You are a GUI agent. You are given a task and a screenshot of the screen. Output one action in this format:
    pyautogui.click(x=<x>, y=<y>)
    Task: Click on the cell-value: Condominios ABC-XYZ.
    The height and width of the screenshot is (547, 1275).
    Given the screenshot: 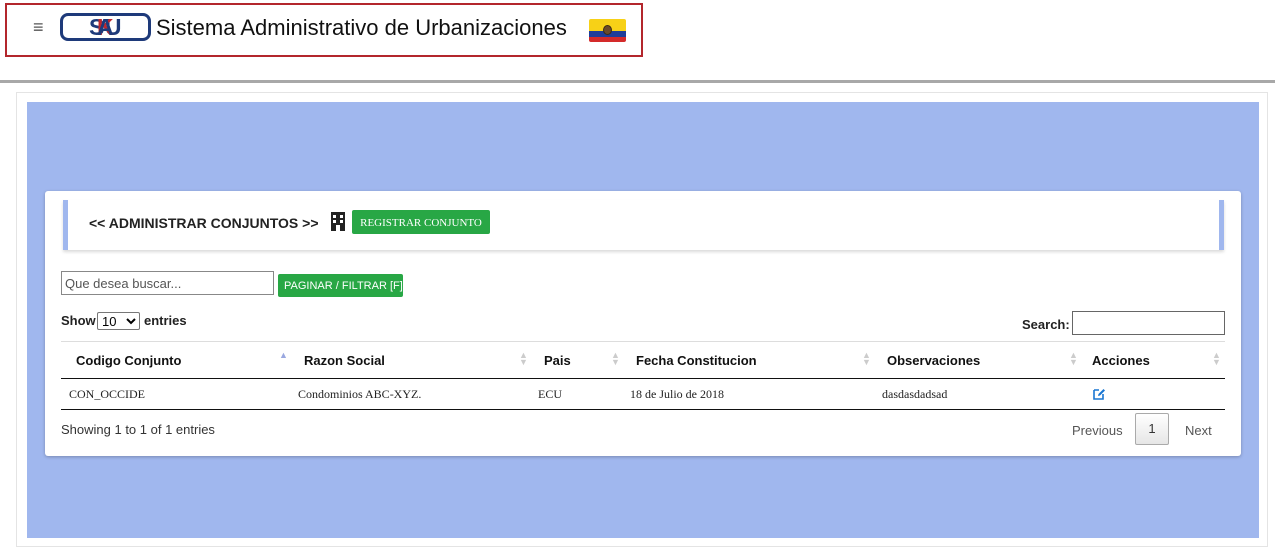 What is the action you would take?
    pyautogui.click(x=360, y=394)
    